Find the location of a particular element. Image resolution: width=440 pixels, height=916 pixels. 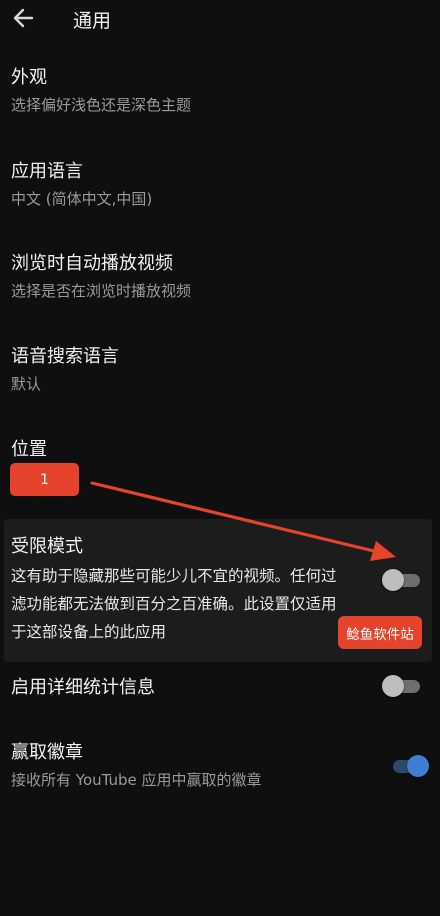

page-title: 通用 is located at coordinates (92, 21).